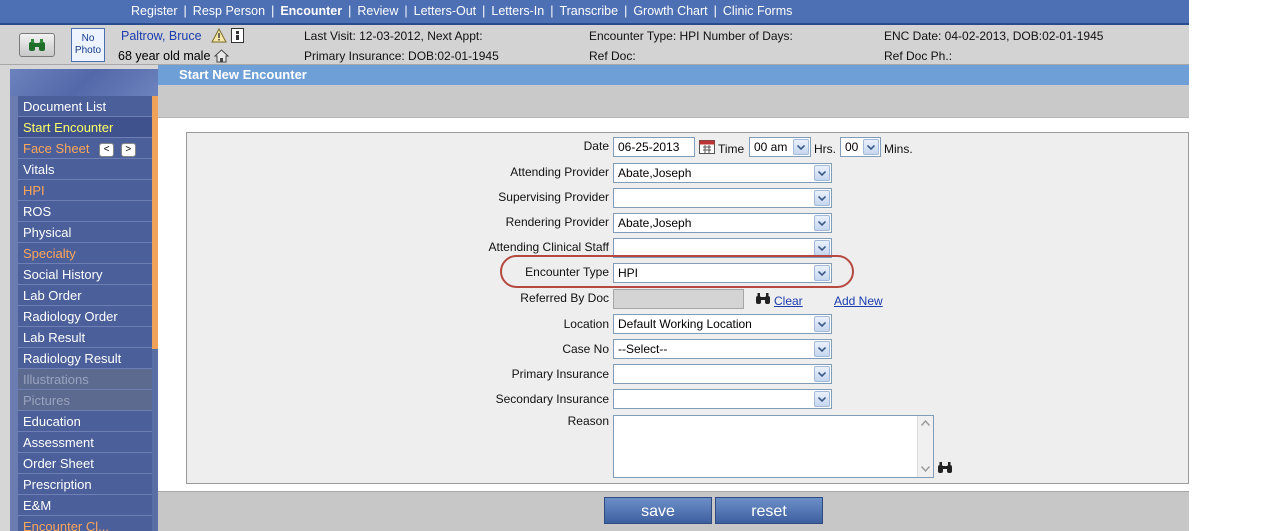 The width and height of the screenshot is (1279, 531). Describe the element at coordinates (154, 11) in the screenshot. I see `nav-register: Register` at that location.